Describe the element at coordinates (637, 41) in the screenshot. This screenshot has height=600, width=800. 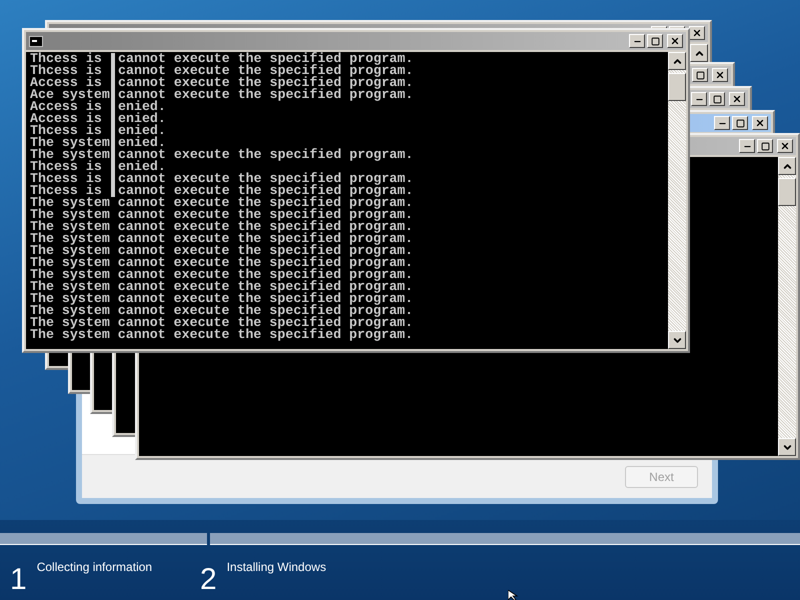
I see `minimize-button` at that location.